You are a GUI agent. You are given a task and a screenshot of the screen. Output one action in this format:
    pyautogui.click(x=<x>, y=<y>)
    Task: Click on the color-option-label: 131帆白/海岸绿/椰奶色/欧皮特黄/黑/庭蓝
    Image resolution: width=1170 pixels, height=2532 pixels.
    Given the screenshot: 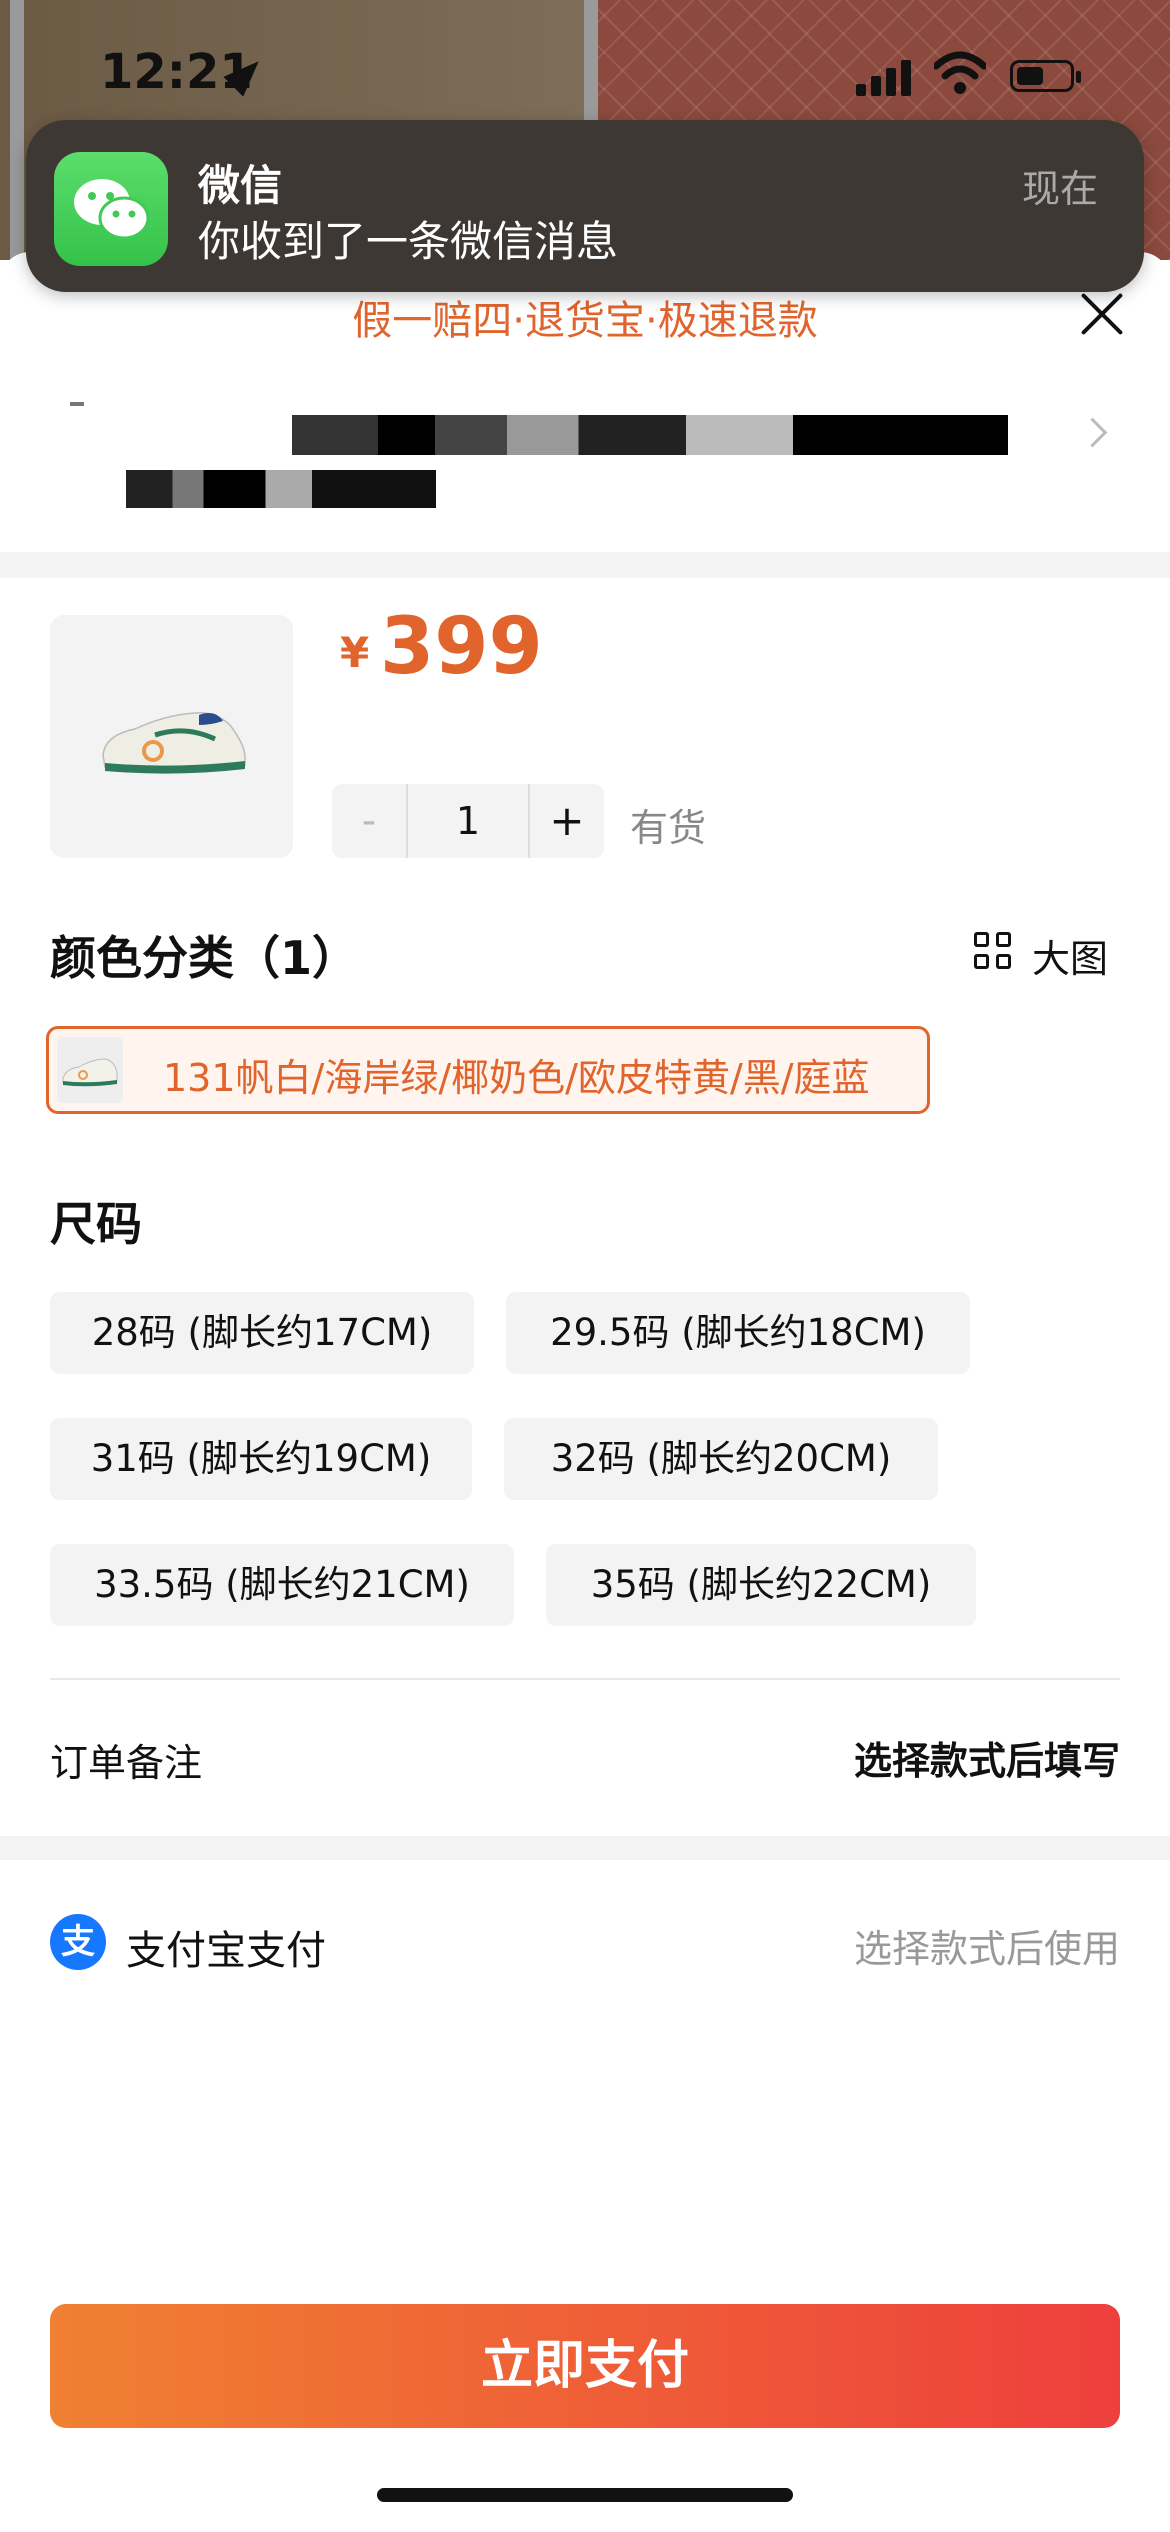 What is the action you would take?
    pyautogui.click(x=516, y=1078)
    